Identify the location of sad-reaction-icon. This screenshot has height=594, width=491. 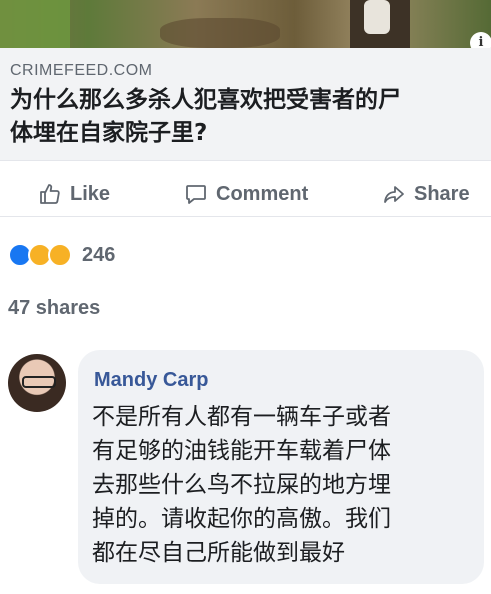
(60, 255).